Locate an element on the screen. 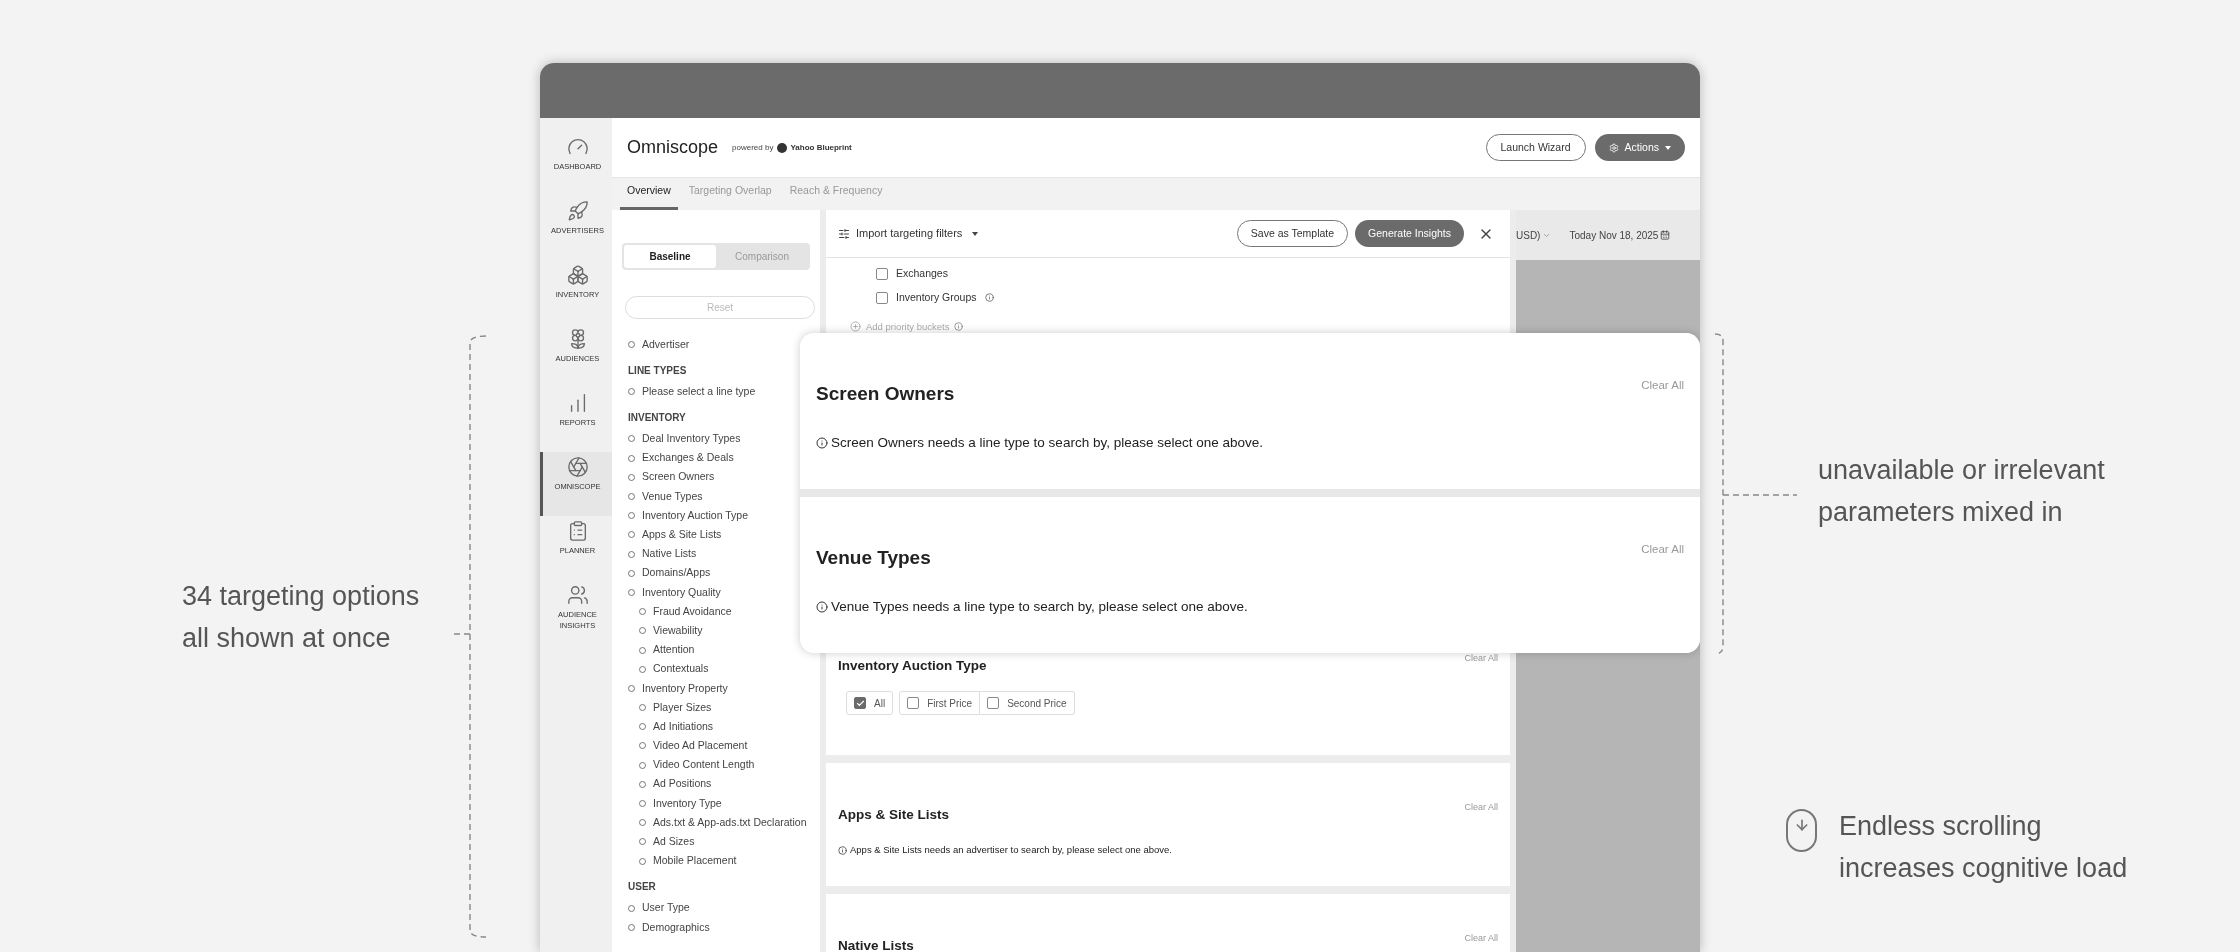 Image resolution: width=2240 pixels, height=952 pixels. section-title: Native Lists is located at coordinates (876, 944).